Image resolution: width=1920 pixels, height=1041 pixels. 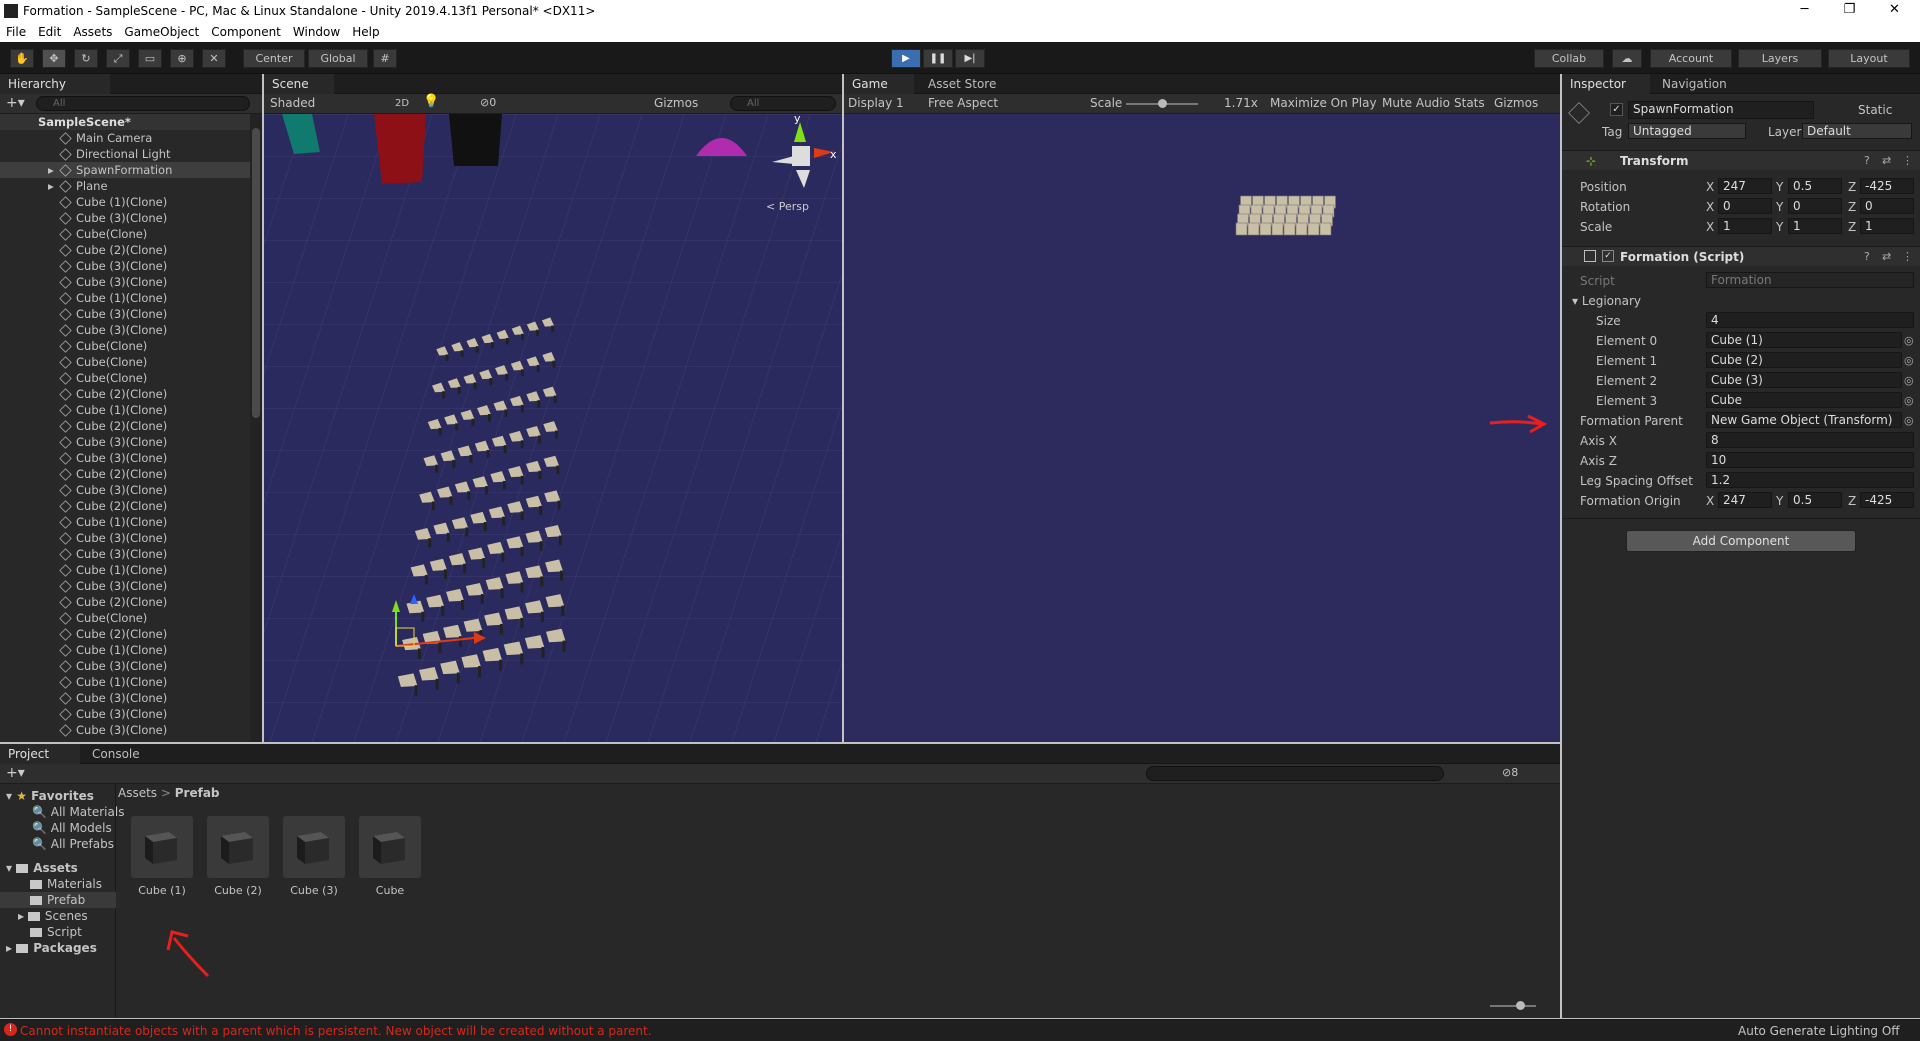 I want to click on menu-file: File, so click(x=16, y=32).